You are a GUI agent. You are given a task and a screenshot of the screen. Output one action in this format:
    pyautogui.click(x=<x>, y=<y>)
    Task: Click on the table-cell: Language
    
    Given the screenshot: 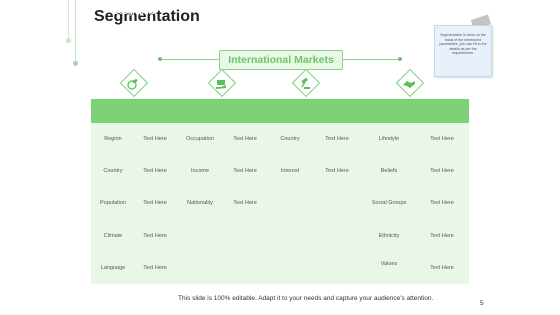 What is the action you would take?
    pyautogui.click(x=113, y=268)
    